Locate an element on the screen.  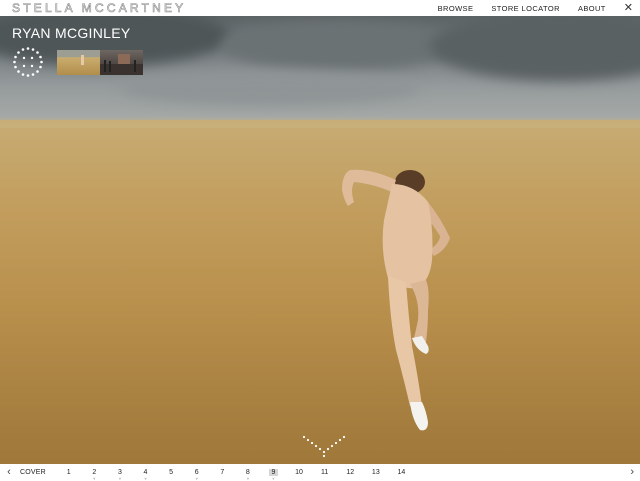
pager-page-9: 9 ˅ is located at coordinates (273, 474).